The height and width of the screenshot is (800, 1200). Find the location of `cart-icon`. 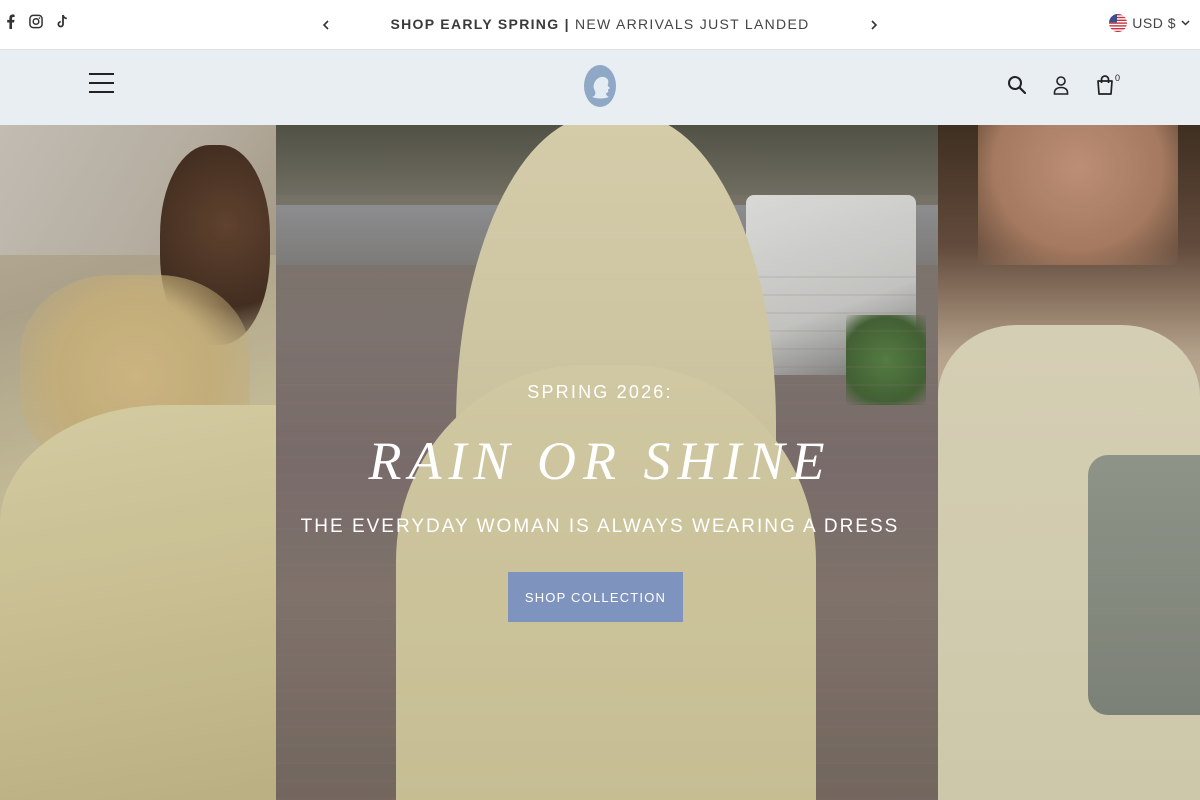

cart-icon is located at coordinates (1105, 85).